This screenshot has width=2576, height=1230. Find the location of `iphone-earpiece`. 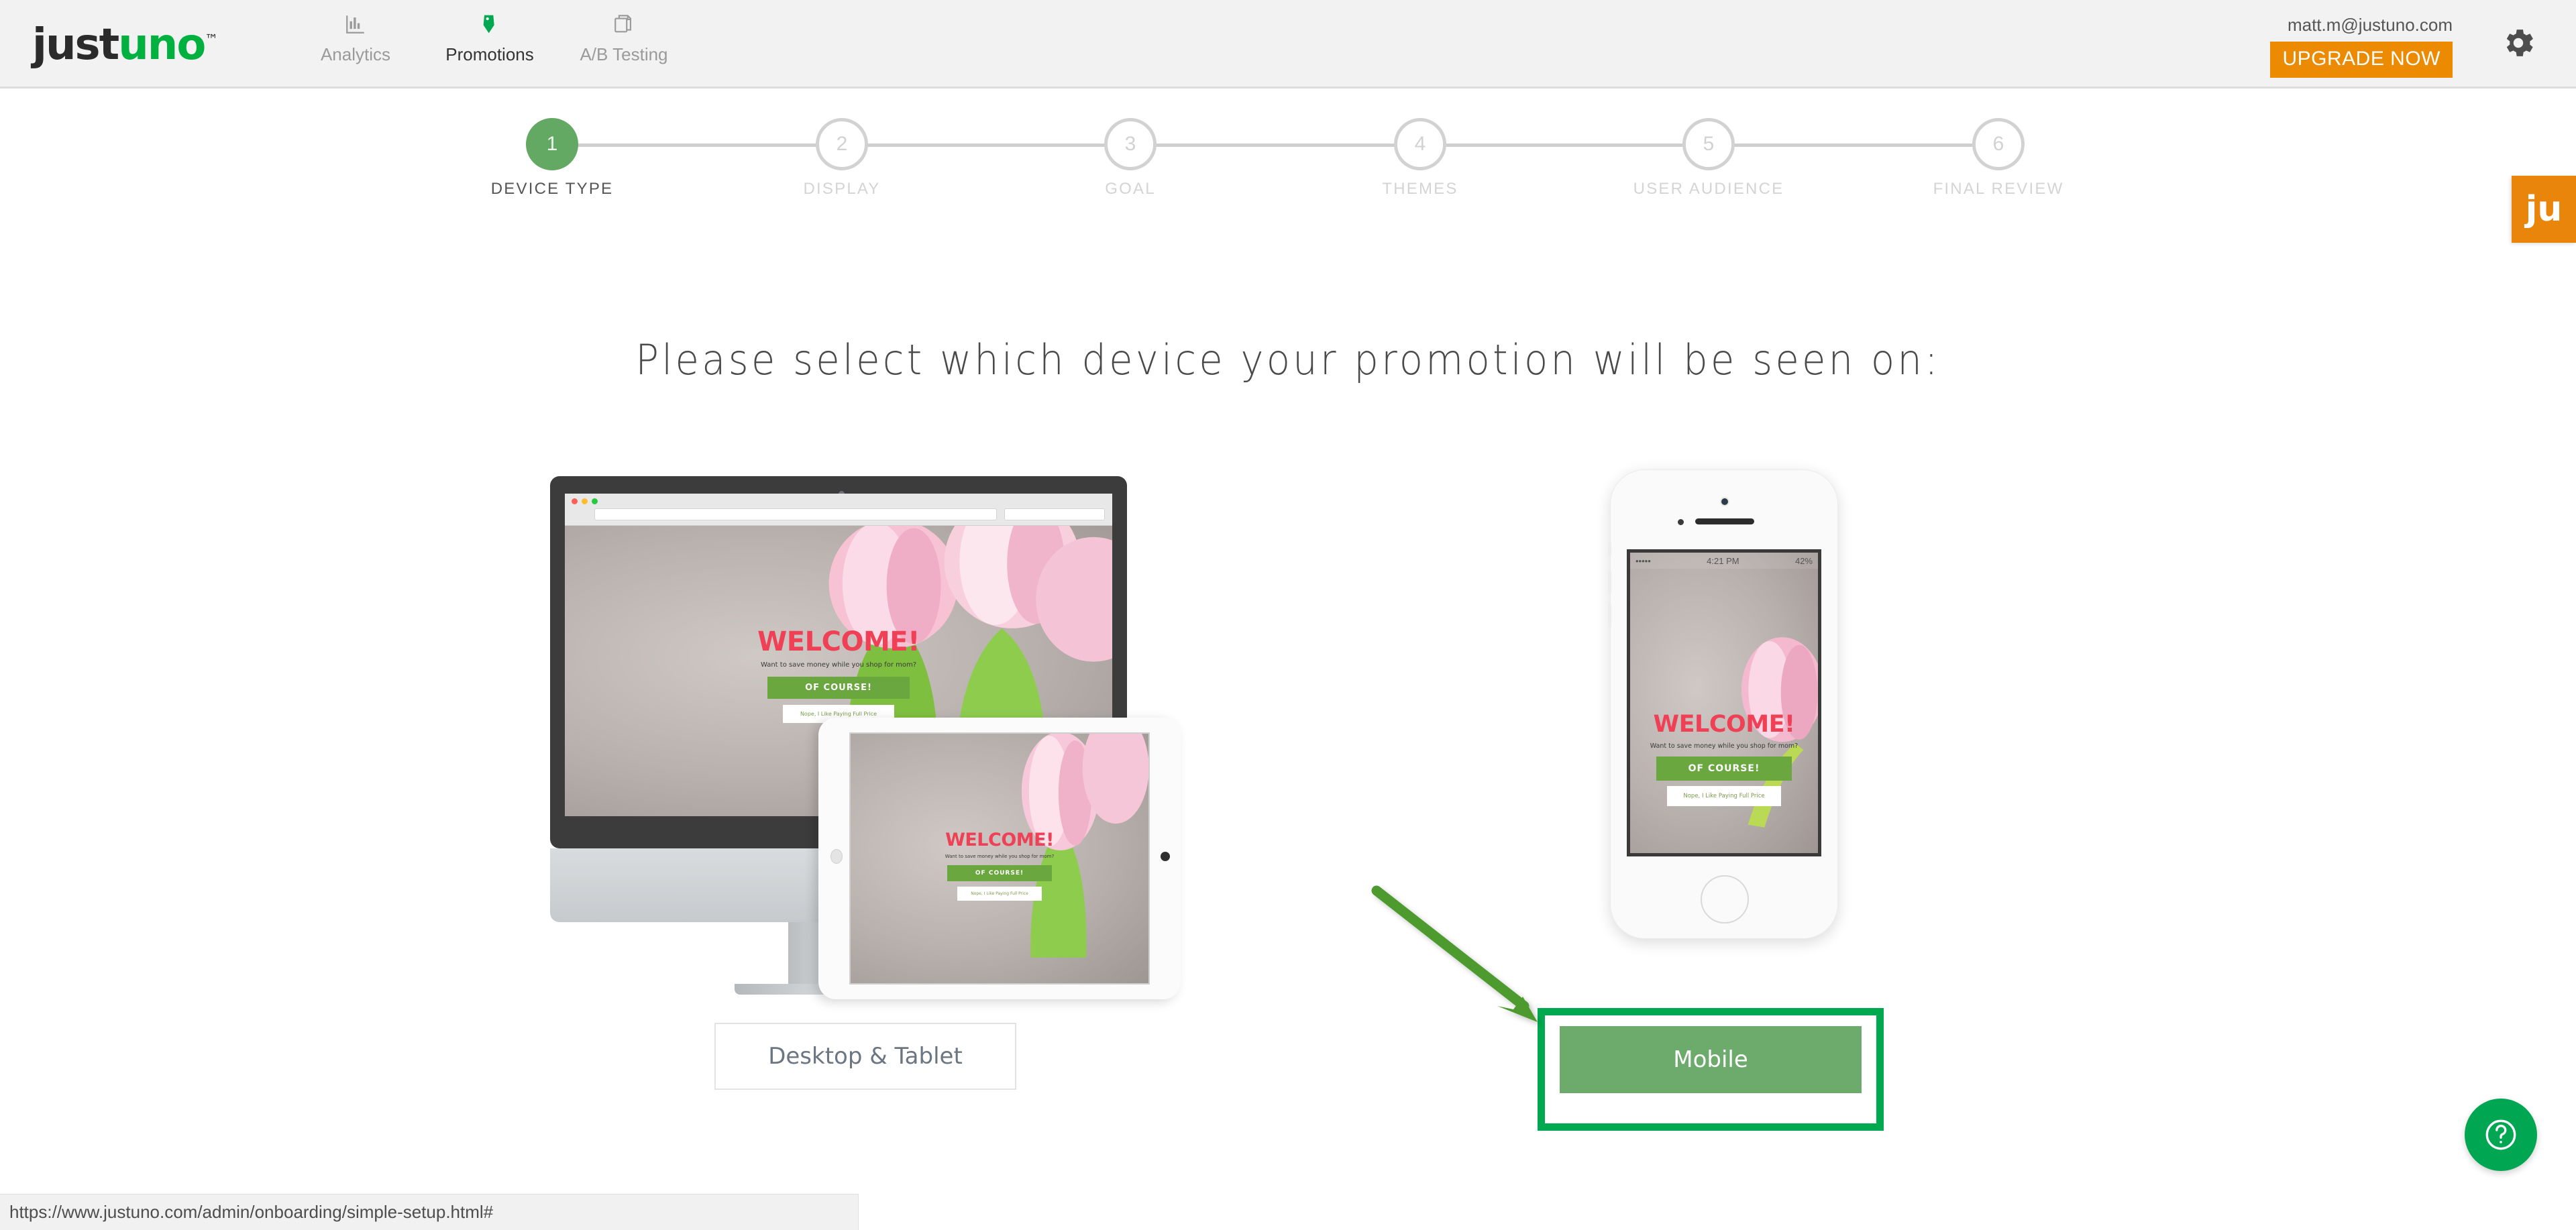

iphone-earpiece is located at coordinates (1724, 521).